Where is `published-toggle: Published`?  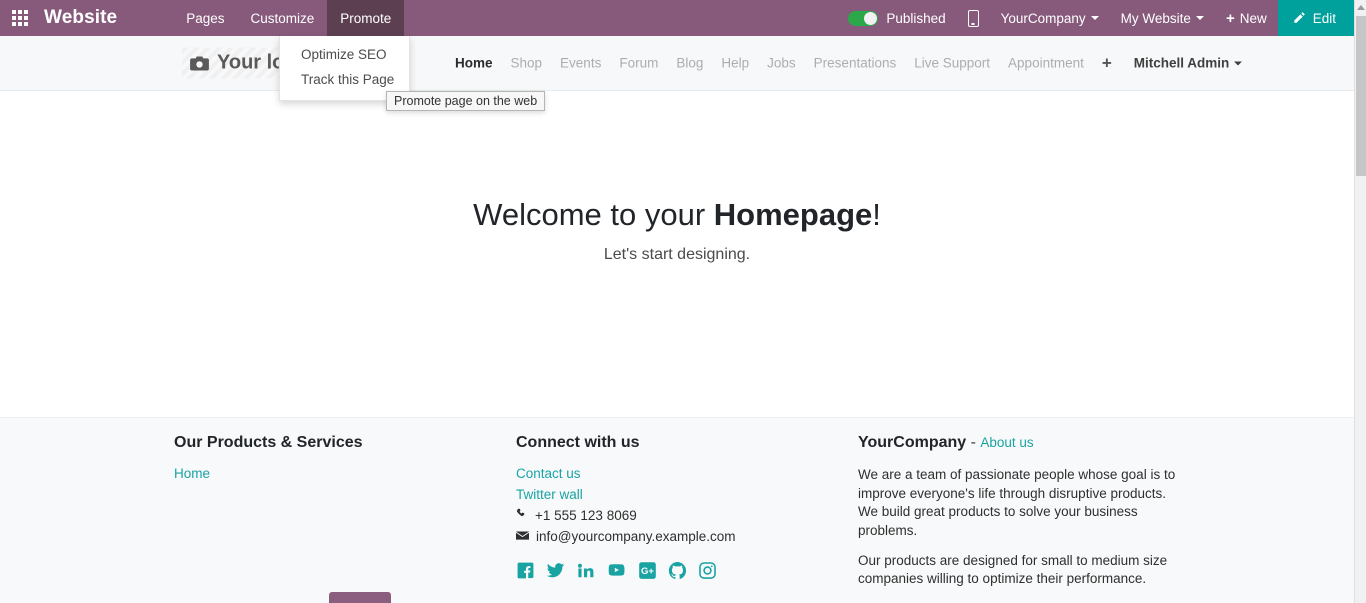
published-toggle: Published is located at coordinates (896, 18).